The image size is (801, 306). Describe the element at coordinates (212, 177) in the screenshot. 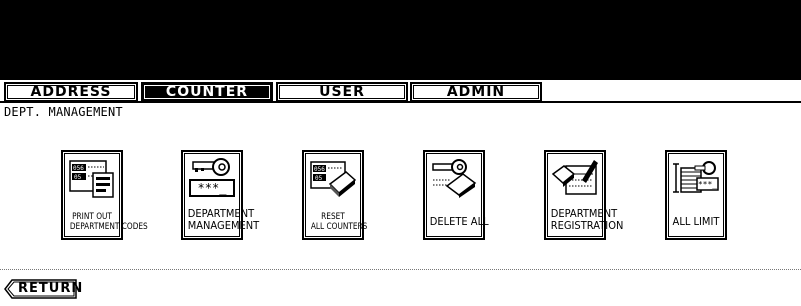

I see `key-password-icon: ***_` at that location.